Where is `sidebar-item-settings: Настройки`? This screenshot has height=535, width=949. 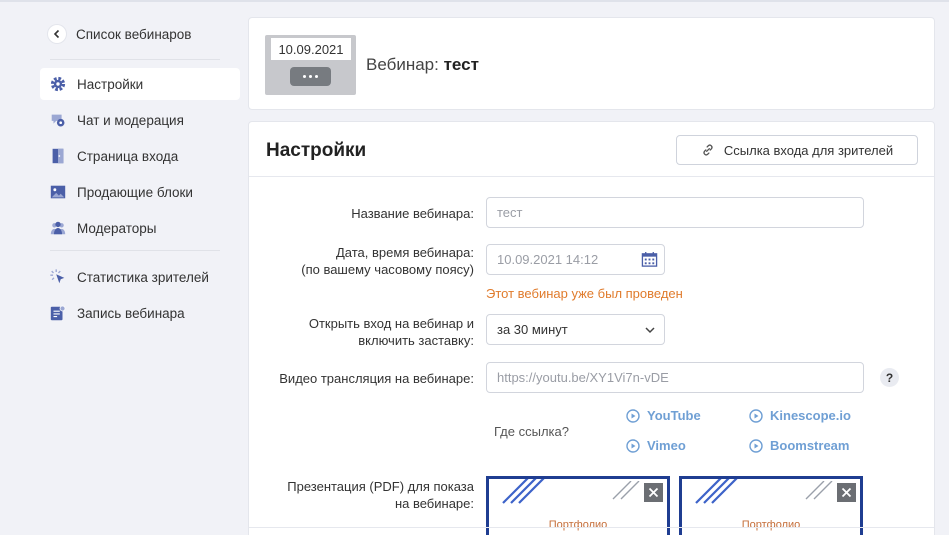
sidebar-item-settings: Настройки is located at coordinates (140, 84).